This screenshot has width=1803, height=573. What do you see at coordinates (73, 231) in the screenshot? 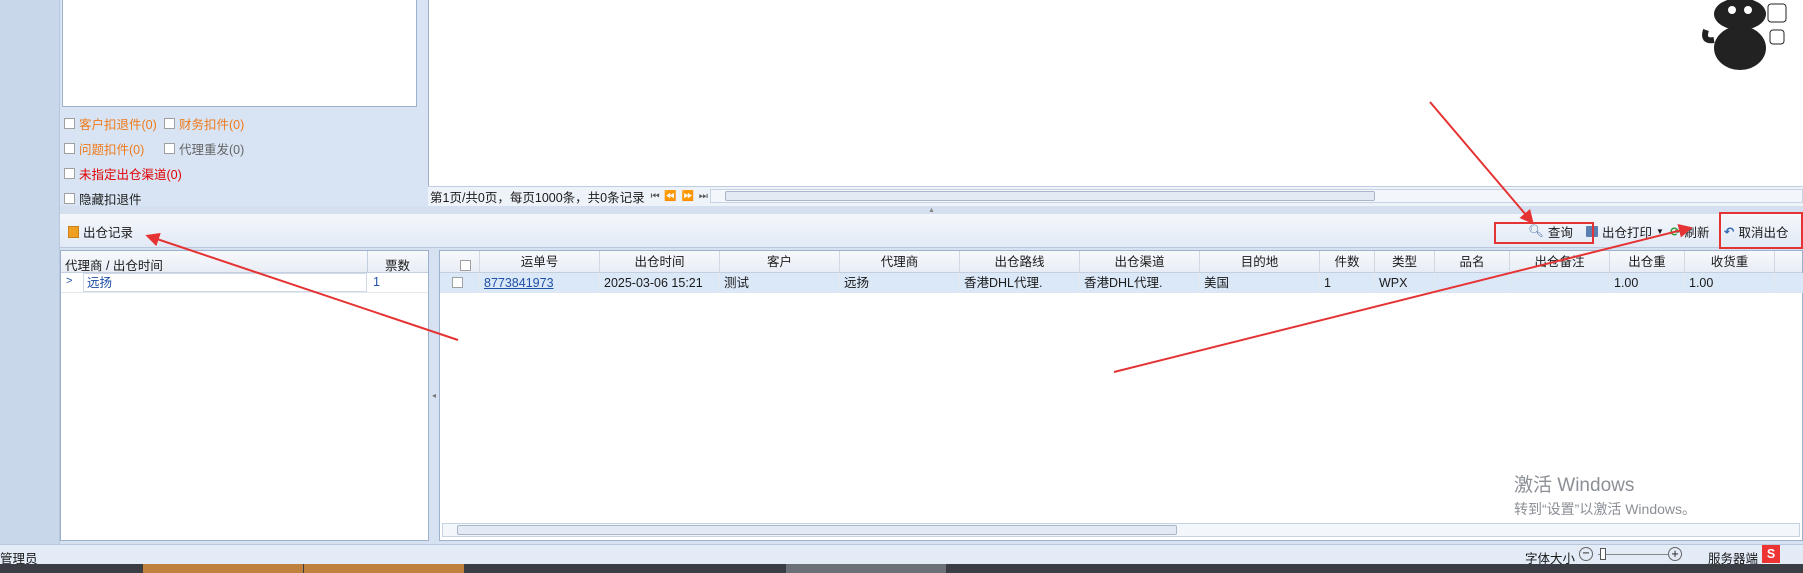
I see `list-icon` at bounding box center [73, 231].